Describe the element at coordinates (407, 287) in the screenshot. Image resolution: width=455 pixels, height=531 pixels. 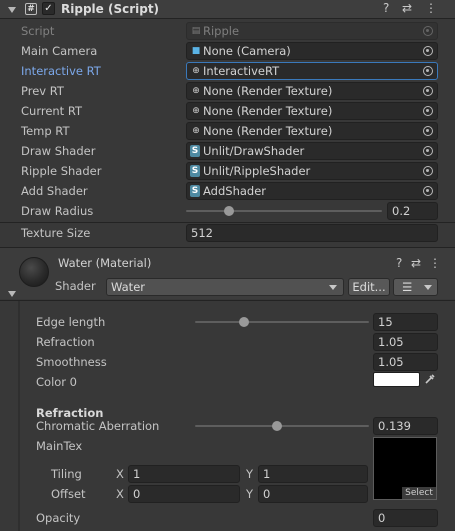
I see `list-icon: ☰` at that location.